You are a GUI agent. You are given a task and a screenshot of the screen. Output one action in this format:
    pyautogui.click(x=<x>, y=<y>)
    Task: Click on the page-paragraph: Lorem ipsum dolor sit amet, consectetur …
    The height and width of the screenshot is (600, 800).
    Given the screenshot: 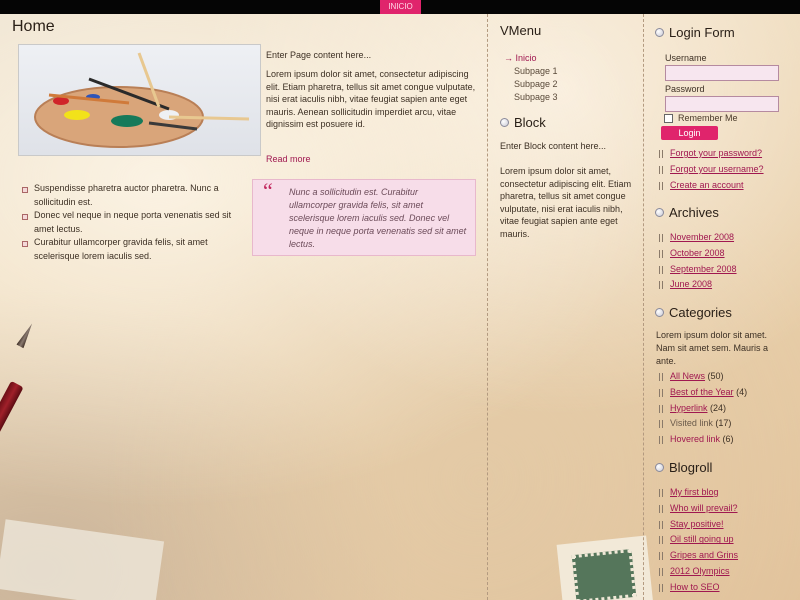 What is the action you would take?
    pyautogui.click(x=371, y=99)
    